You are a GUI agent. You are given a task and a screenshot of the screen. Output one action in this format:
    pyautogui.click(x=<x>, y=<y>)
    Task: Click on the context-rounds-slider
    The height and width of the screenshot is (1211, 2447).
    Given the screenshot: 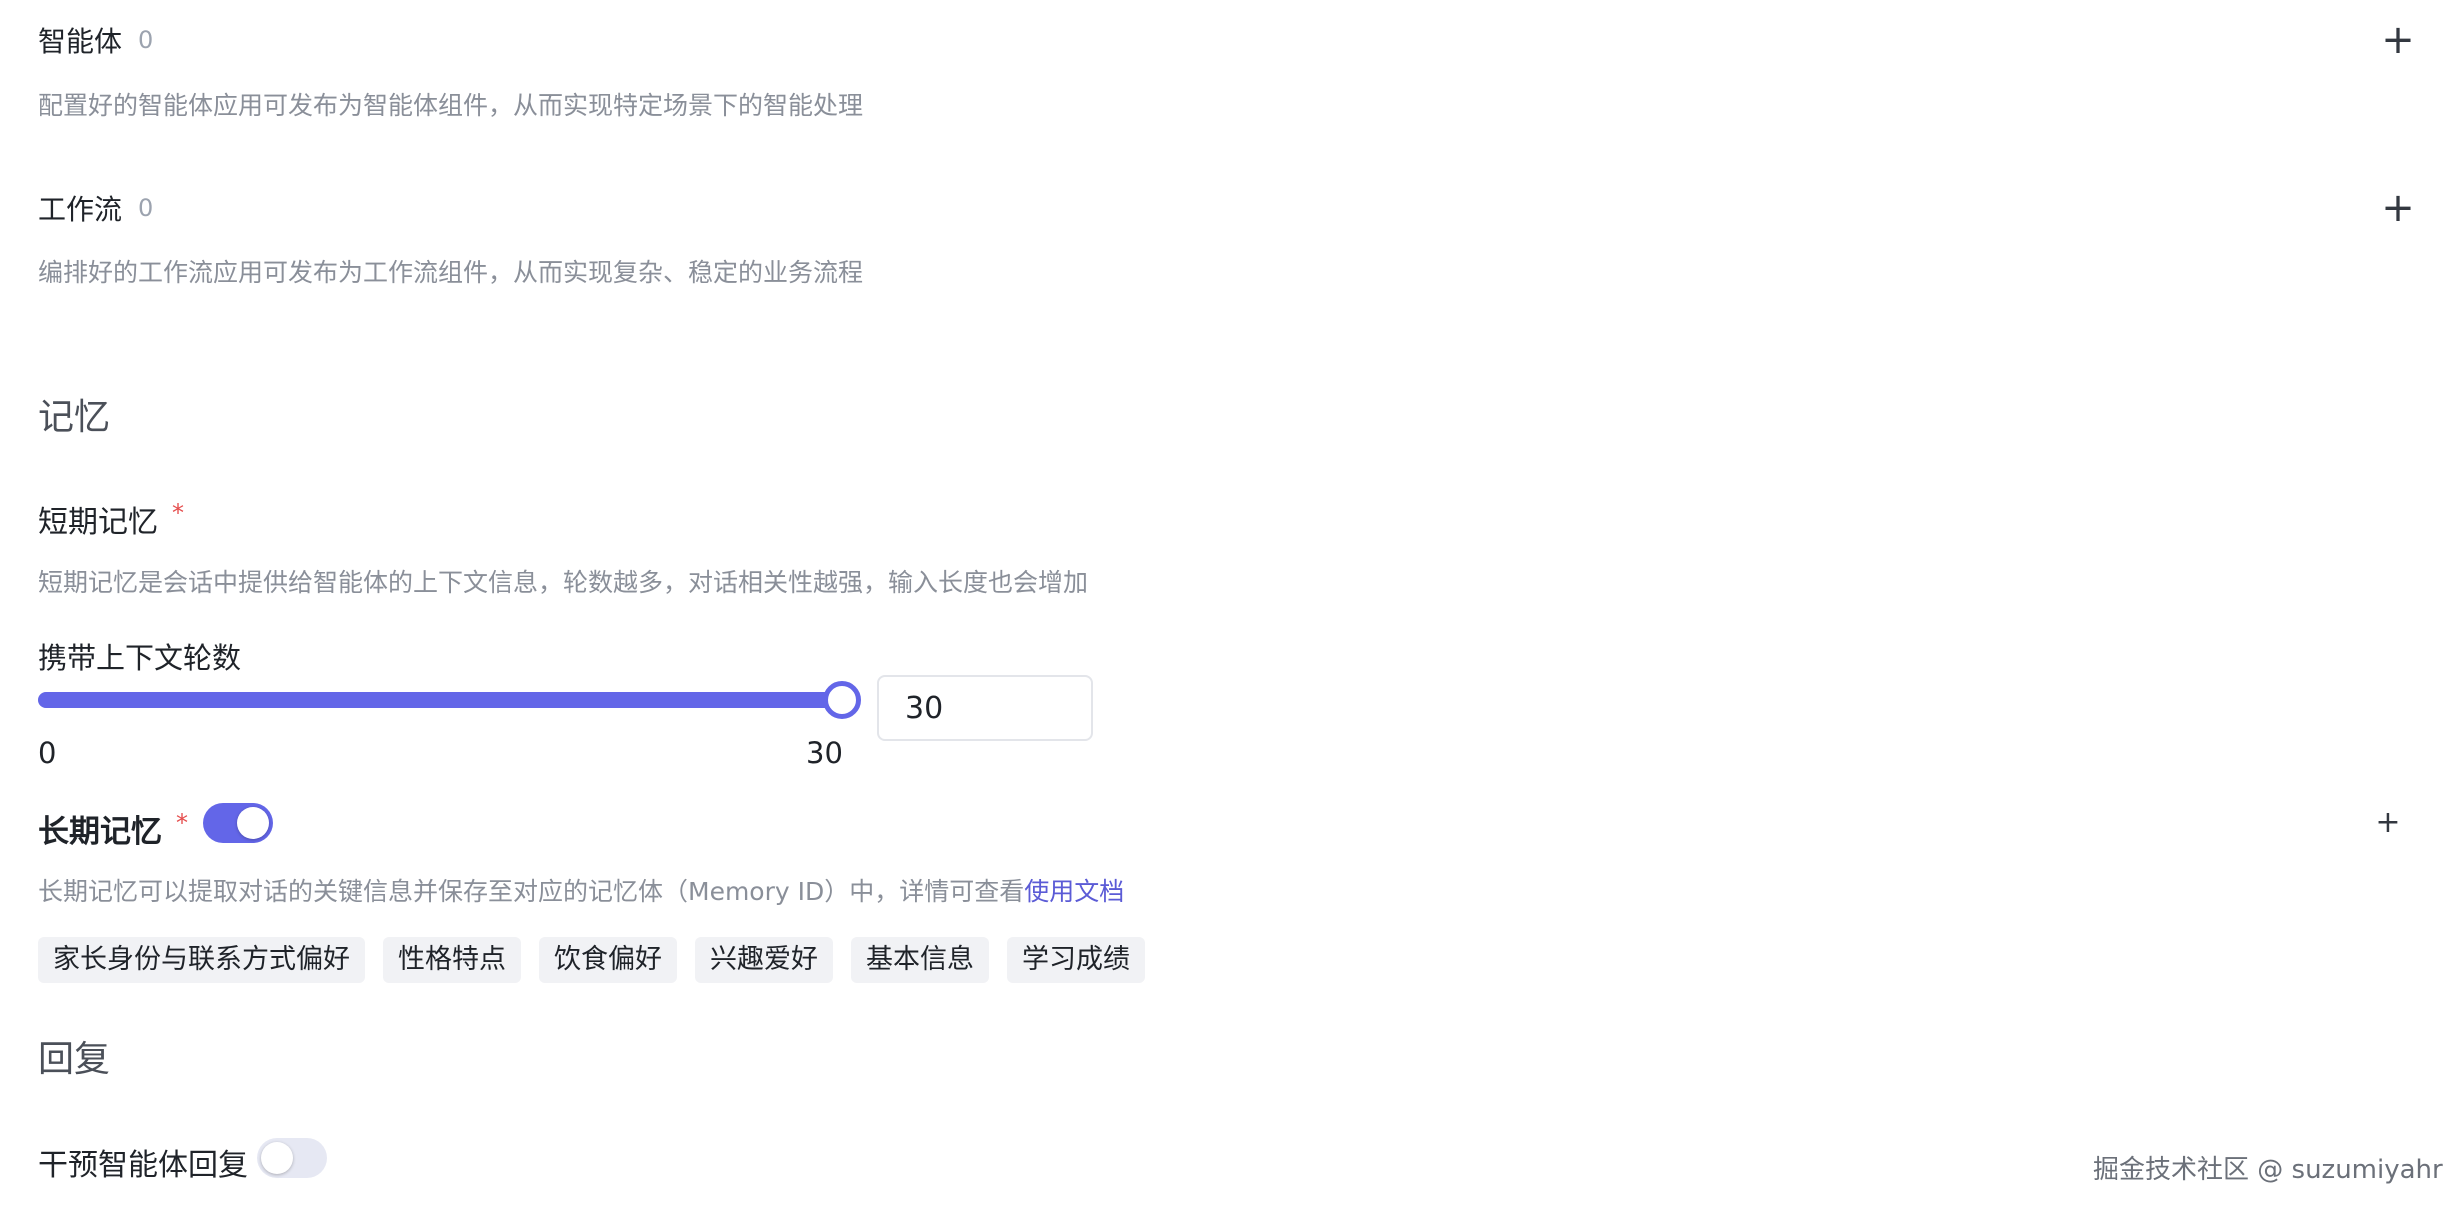 What is the action you would take?
    pyautogui.click(x=440, y=700)
    